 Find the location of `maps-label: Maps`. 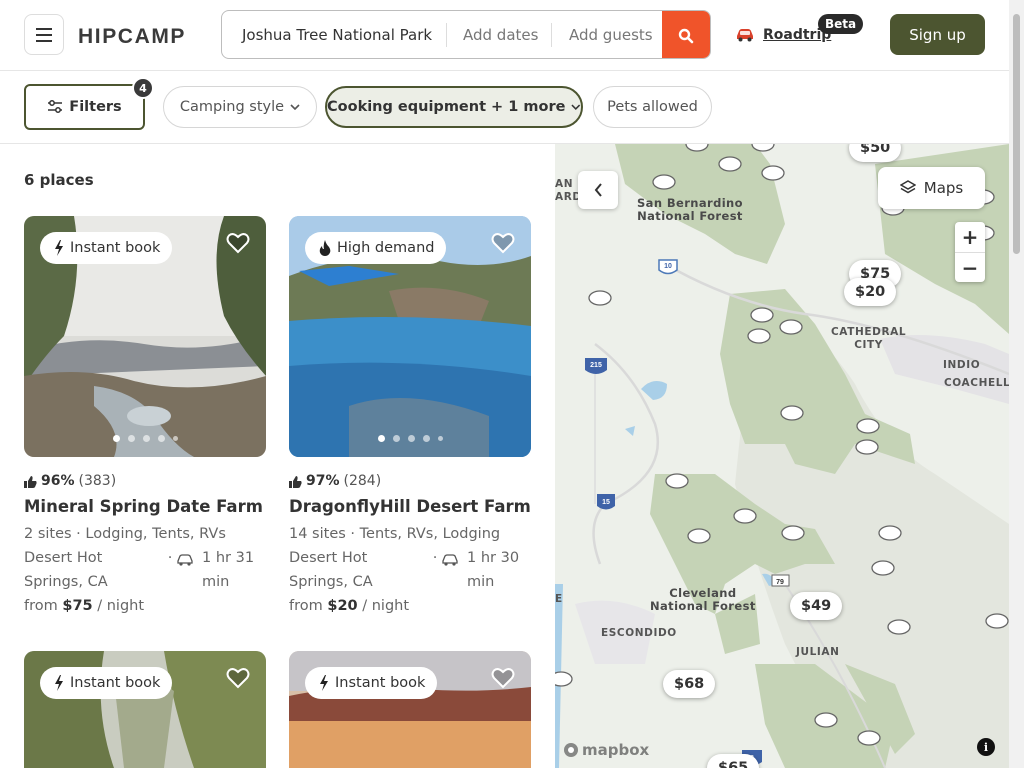

maps-label: Maps is located at coordinates (943, 188).